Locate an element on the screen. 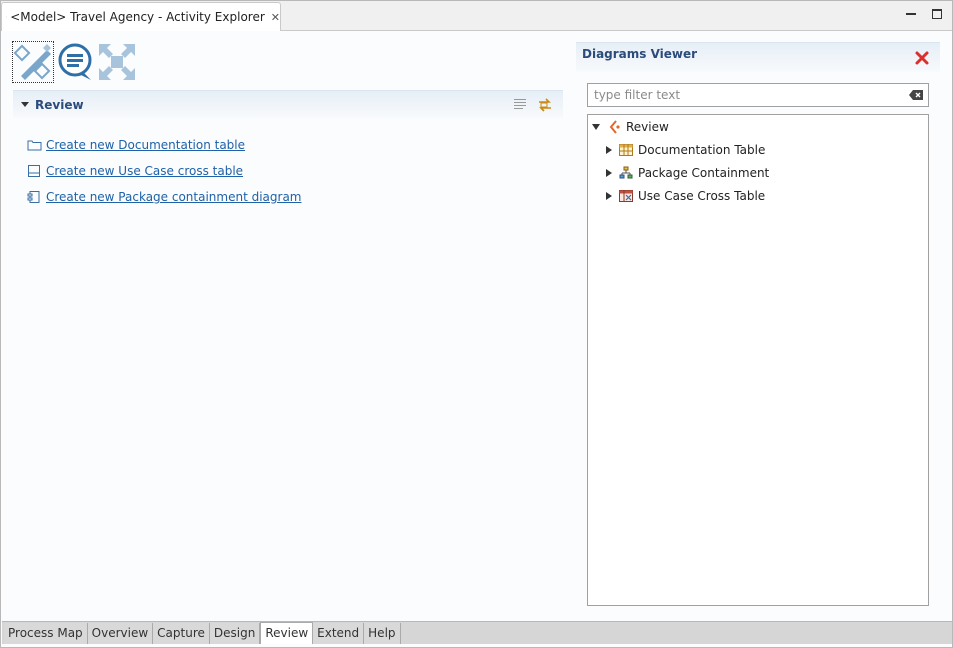 Image resolution: width=953 pixels, height=648 pixels. tab-extend: Extend is located at coordinates (339, 633).